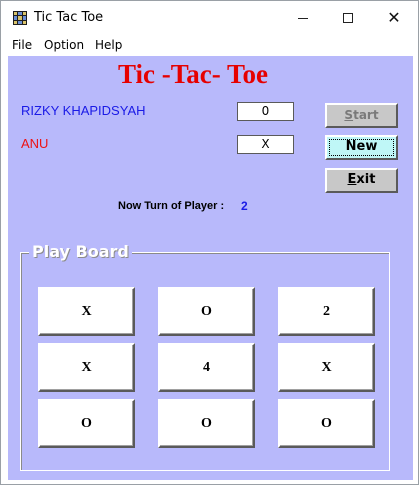  Describe the element at coordinates (193, 74) in the screenshot. I see `game-title: Tic -Tac- Toe` at that location.